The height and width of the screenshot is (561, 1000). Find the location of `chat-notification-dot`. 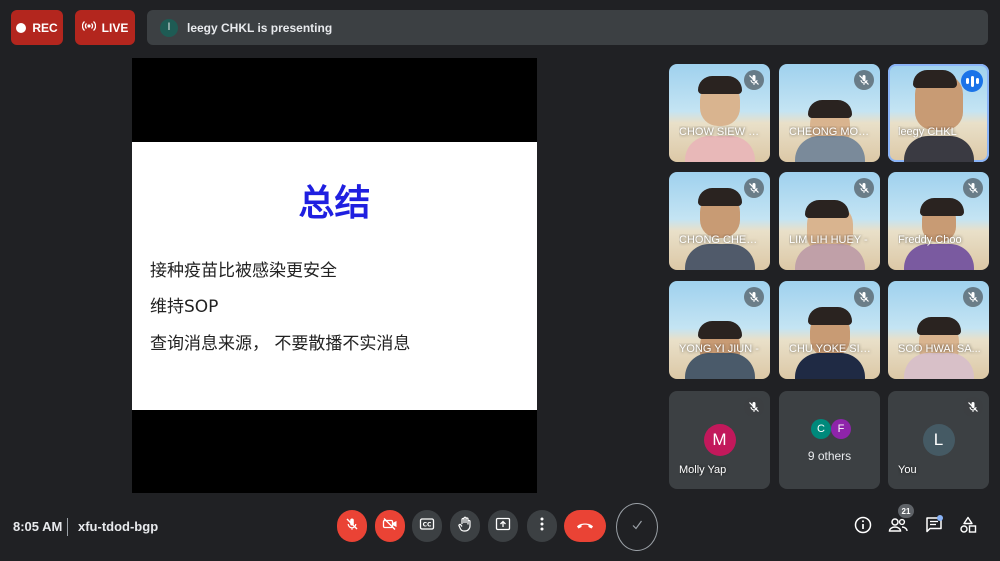

chat-notification-dot is located at coordinates (940, 518).